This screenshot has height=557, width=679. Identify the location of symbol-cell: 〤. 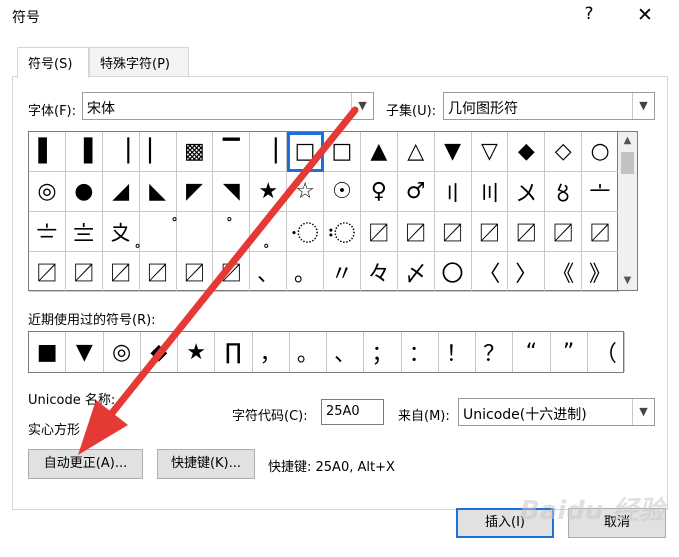
(527, 192).